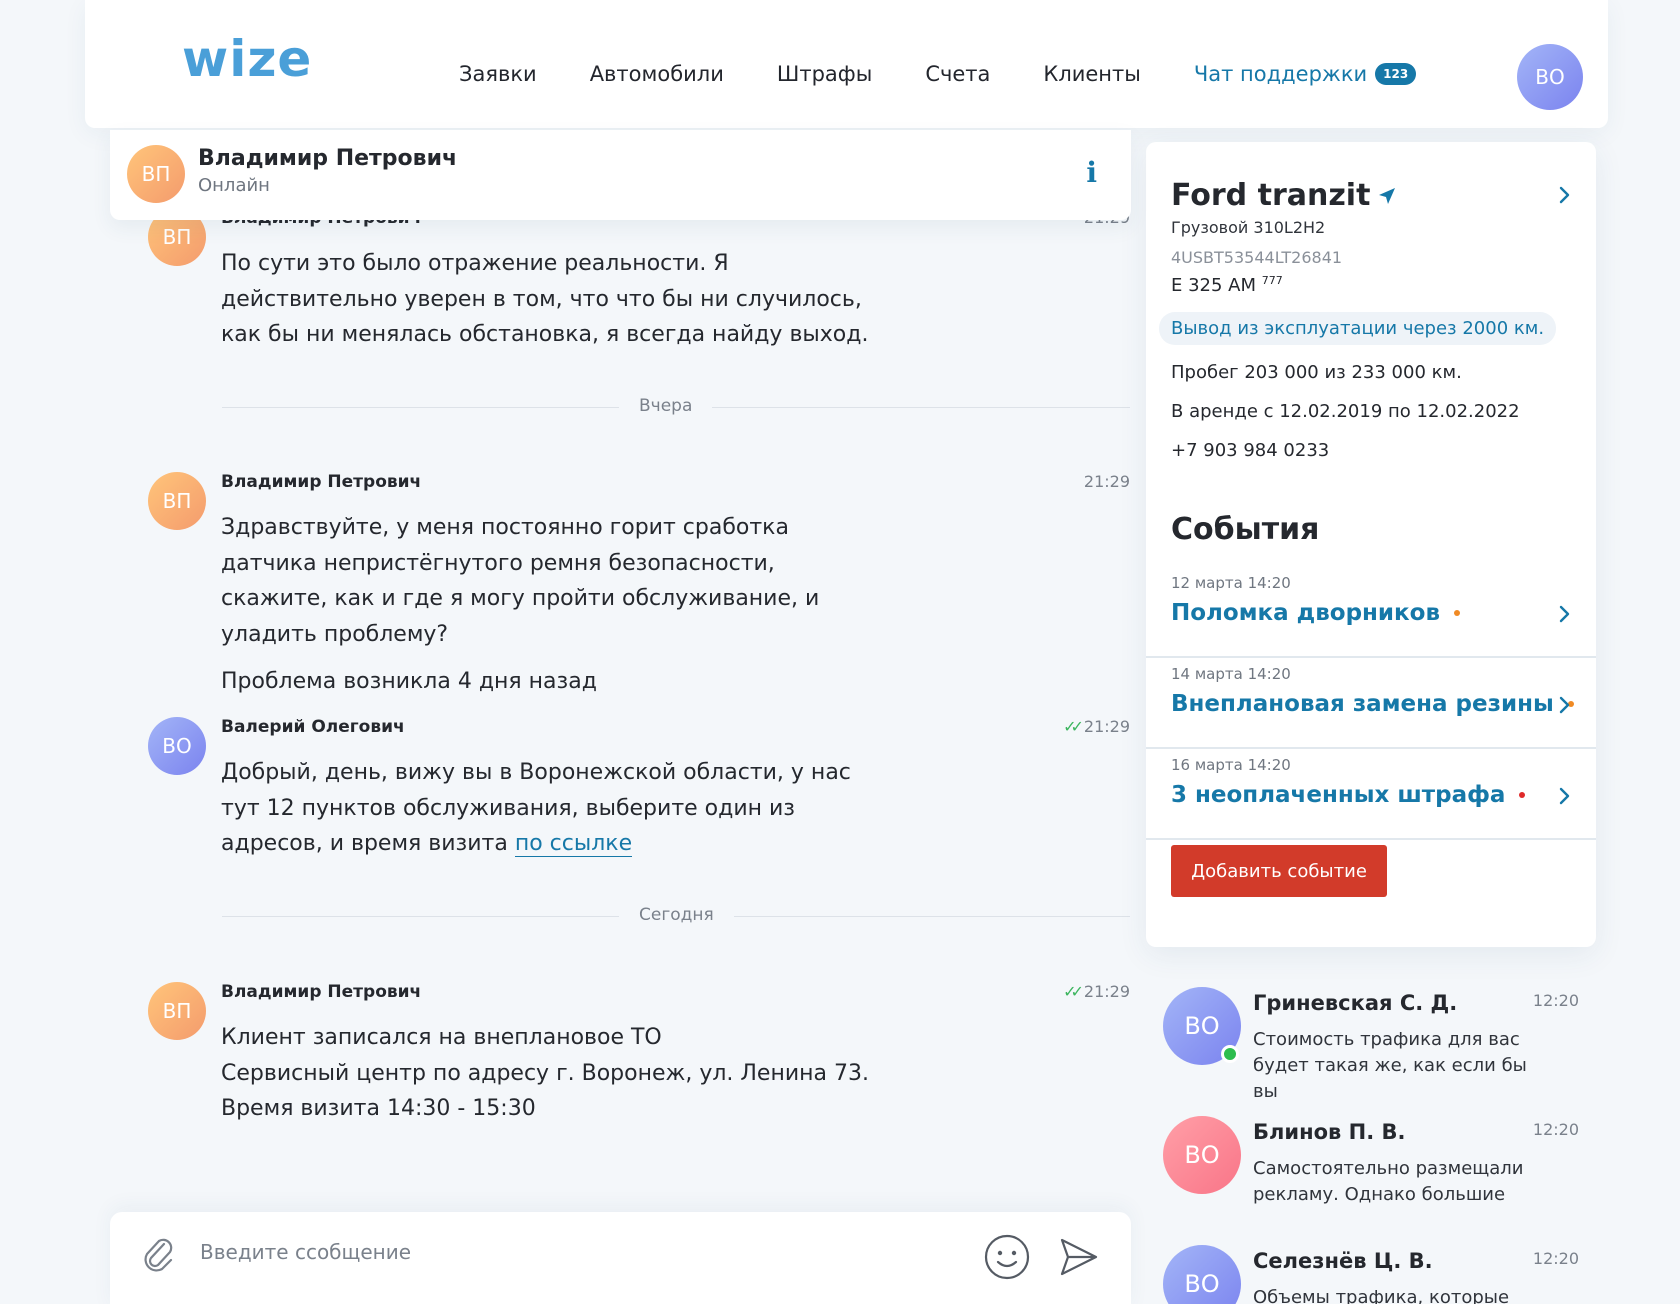  I want to click on message-author: Валерий Олегович, so click(313, 727).